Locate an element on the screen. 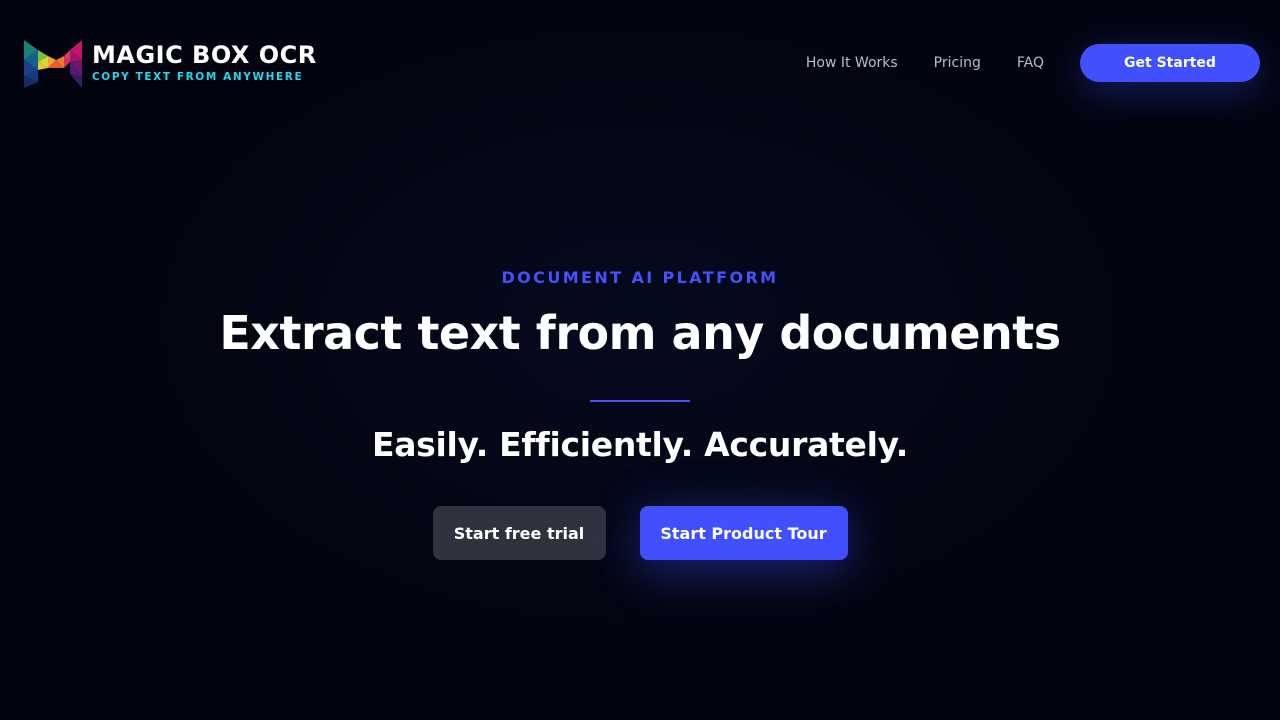 The image size is (1280, 720). hero-cta-row: Start free trial Start Product Tour is located at coordinates (640, 533).